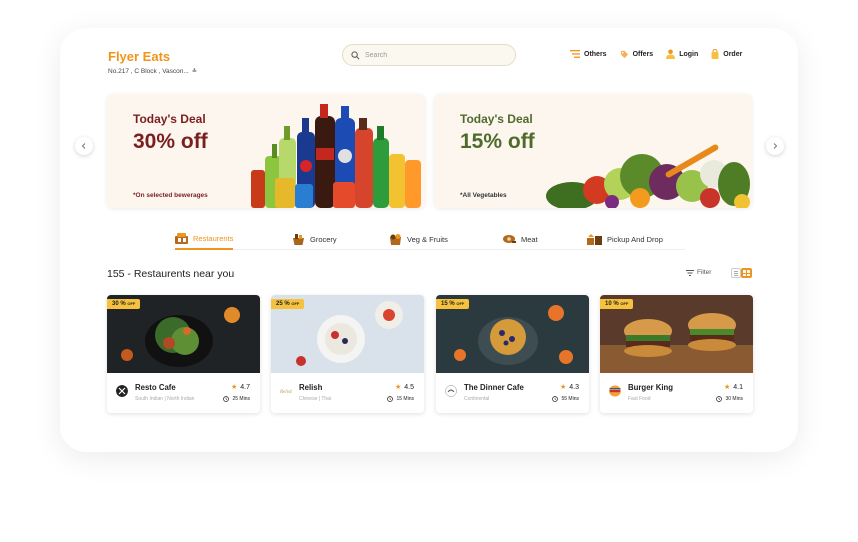  I want to click on restaurant-rating: ★ 4.1, so click(733, 387).